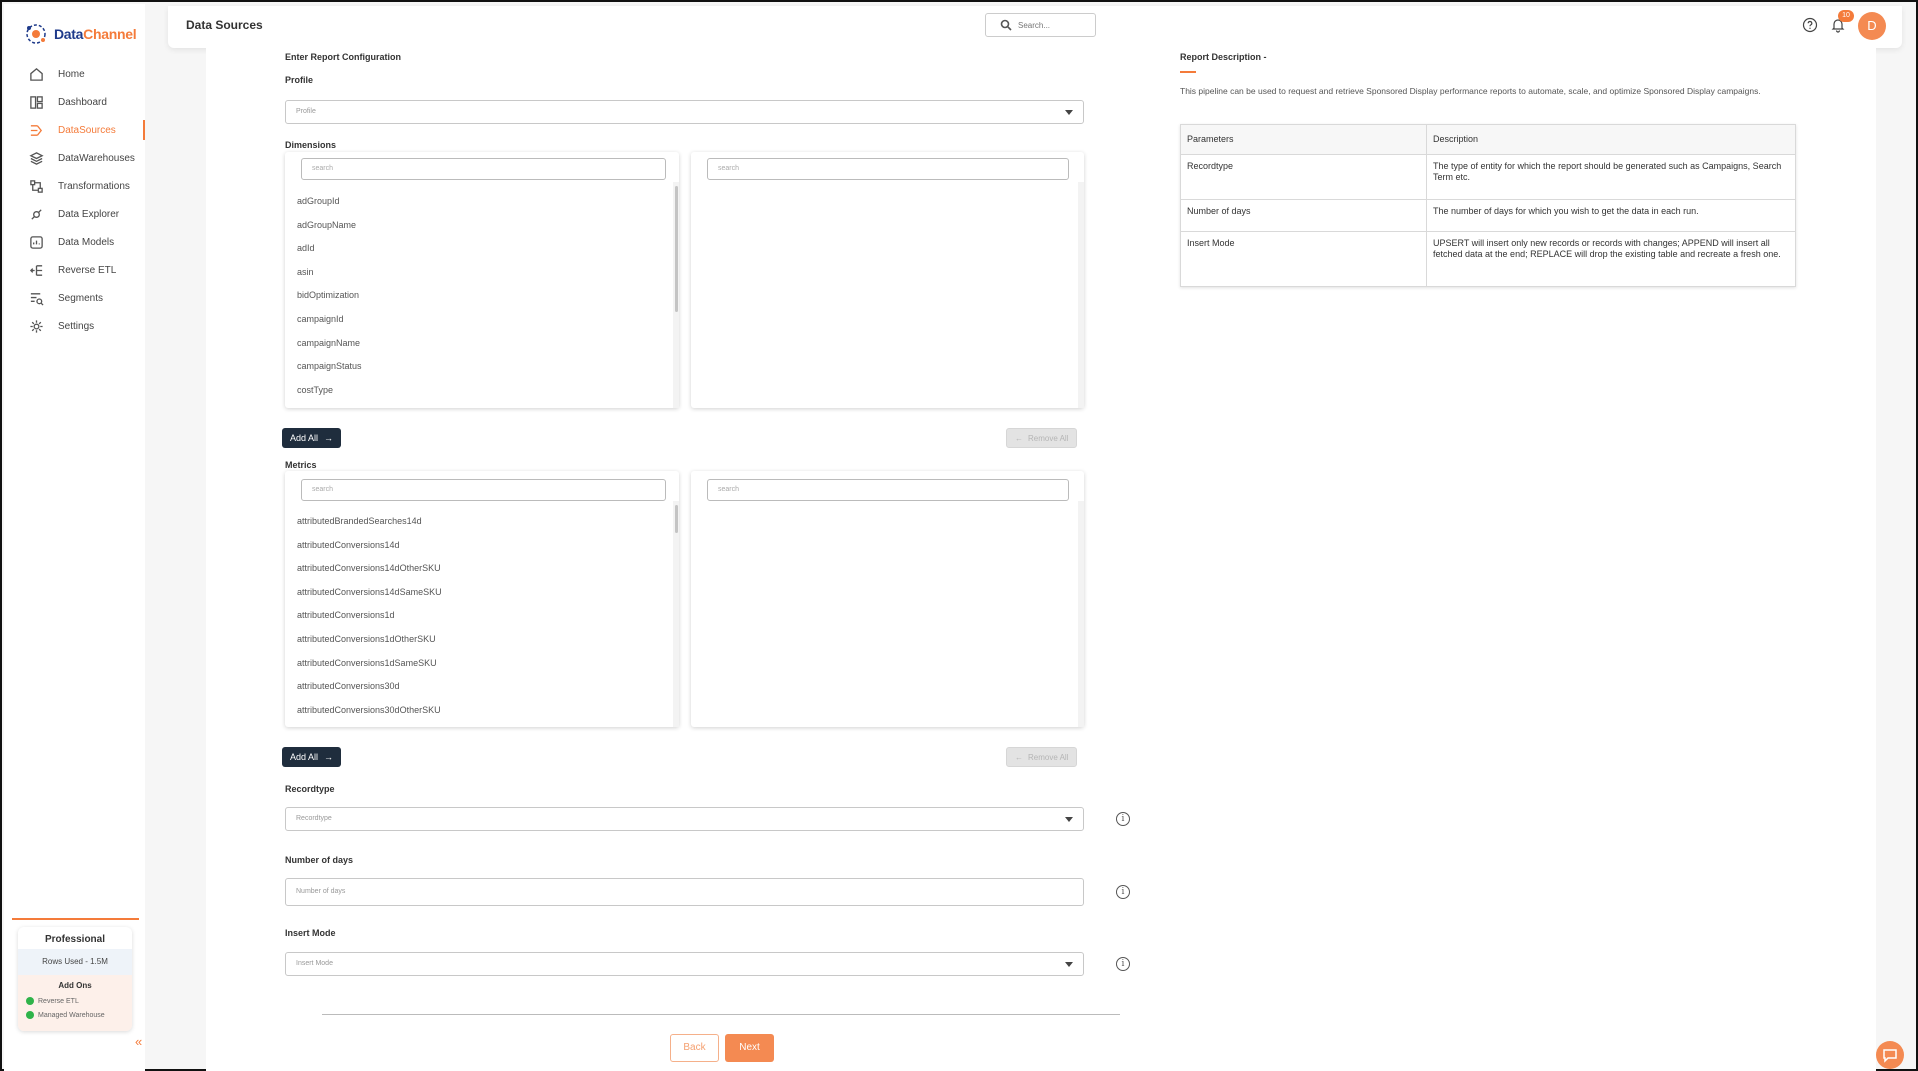 This screenshot has height=1071, width=1918. I want to click on sidebar-item-label: Segments, so click(81, 298).